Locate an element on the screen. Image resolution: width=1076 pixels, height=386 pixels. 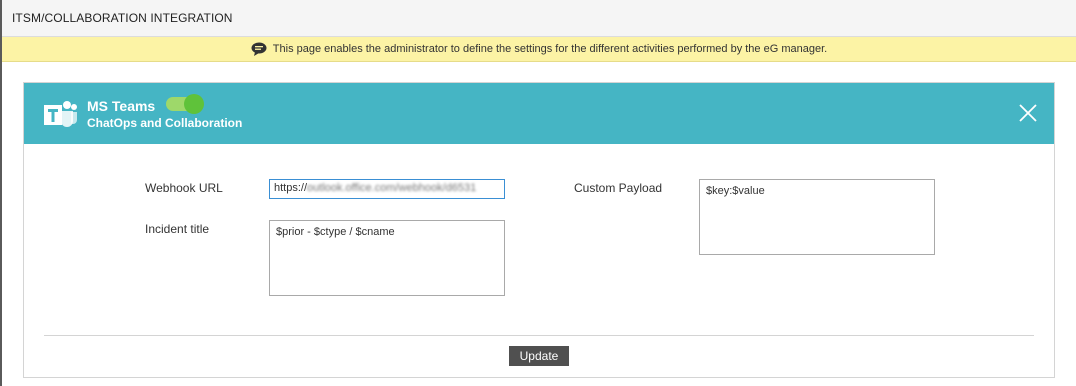
page-title: ITSM/COLLABORATION INTEGRATION is located at coordinates (122, 18).